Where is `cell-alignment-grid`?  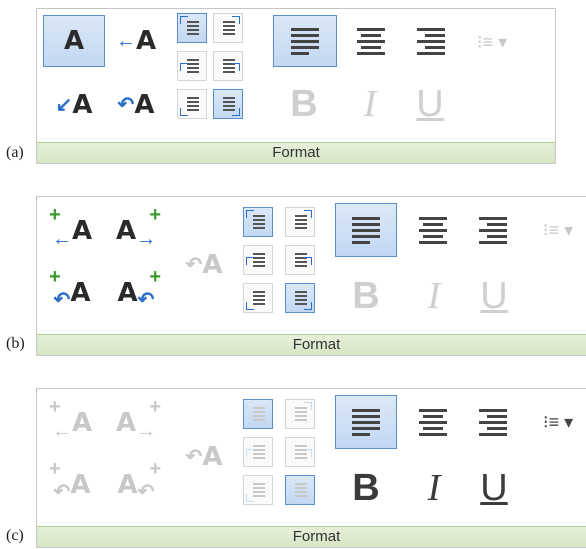
cell-alignment-grid is located at coordinates (285, 456).